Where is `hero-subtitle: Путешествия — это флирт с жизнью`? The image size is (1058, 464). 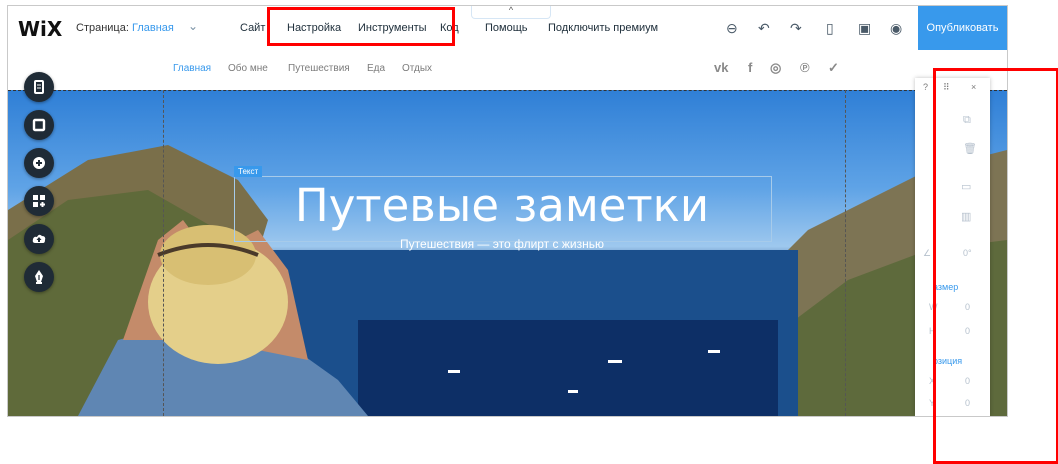 hero-subtitle: Путешествия — это флирт с жизнью is located at coordinates (502, 244).